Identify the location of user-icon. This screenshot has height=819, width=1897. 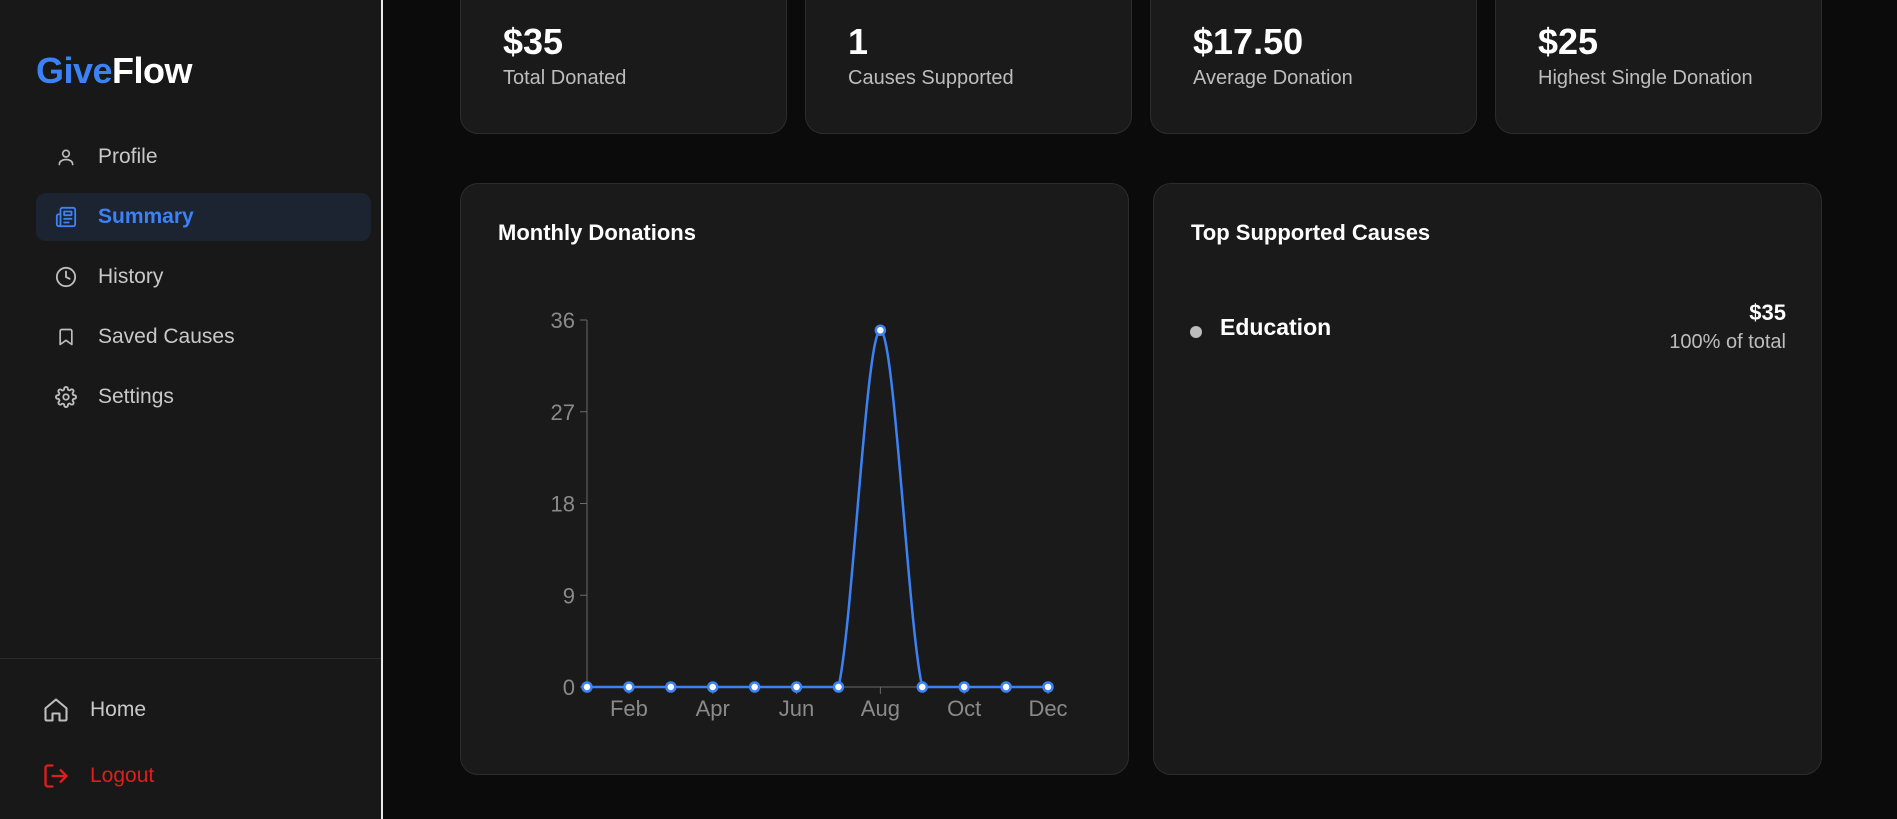
(66, 157).